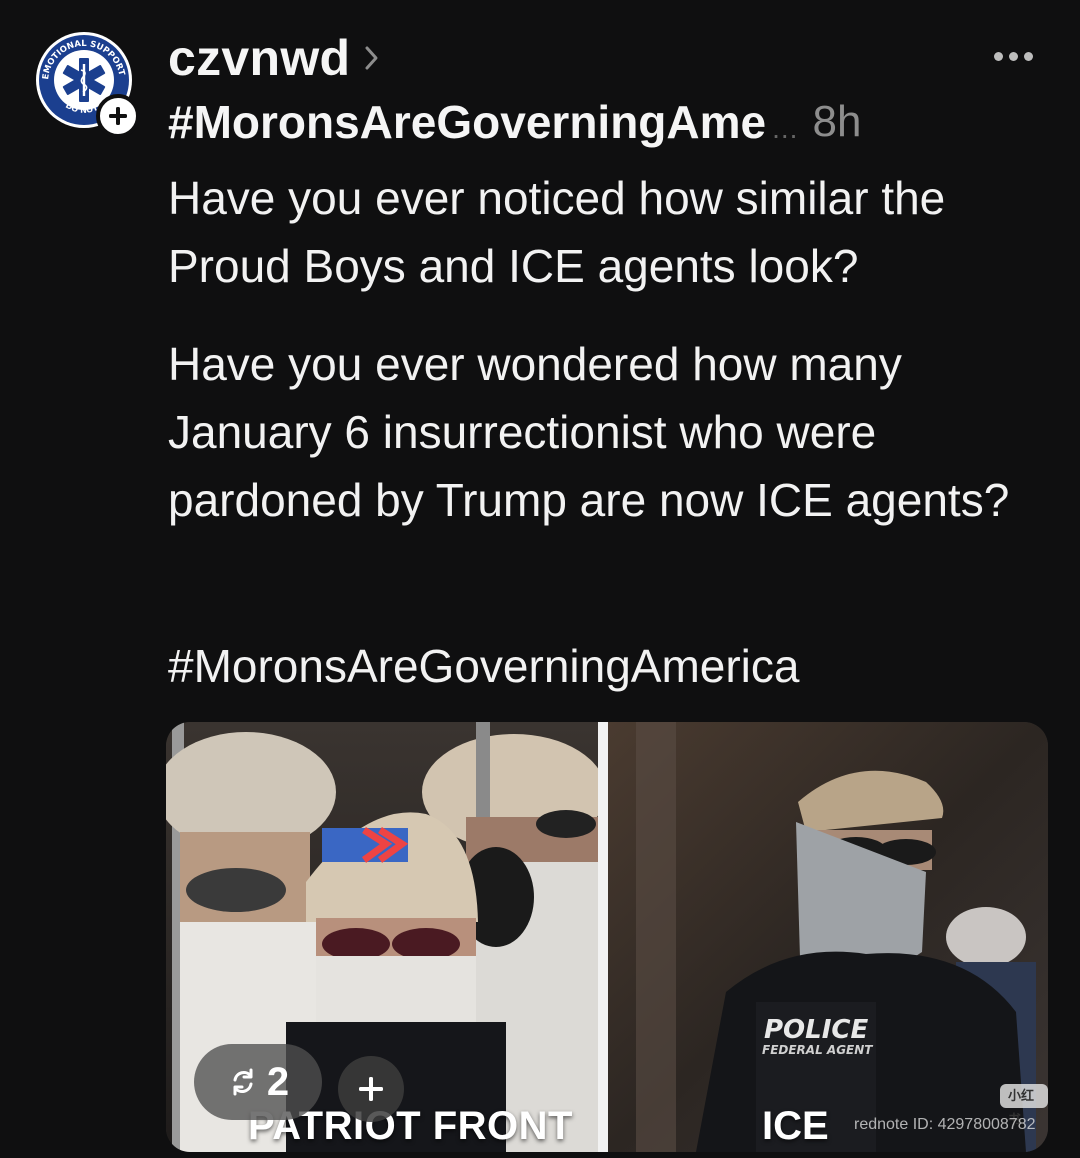 This screenshot has width=1080, height=1158. I want to click on topic-hashtag: #MoronsAreGoverningAme, so click(467, 122).